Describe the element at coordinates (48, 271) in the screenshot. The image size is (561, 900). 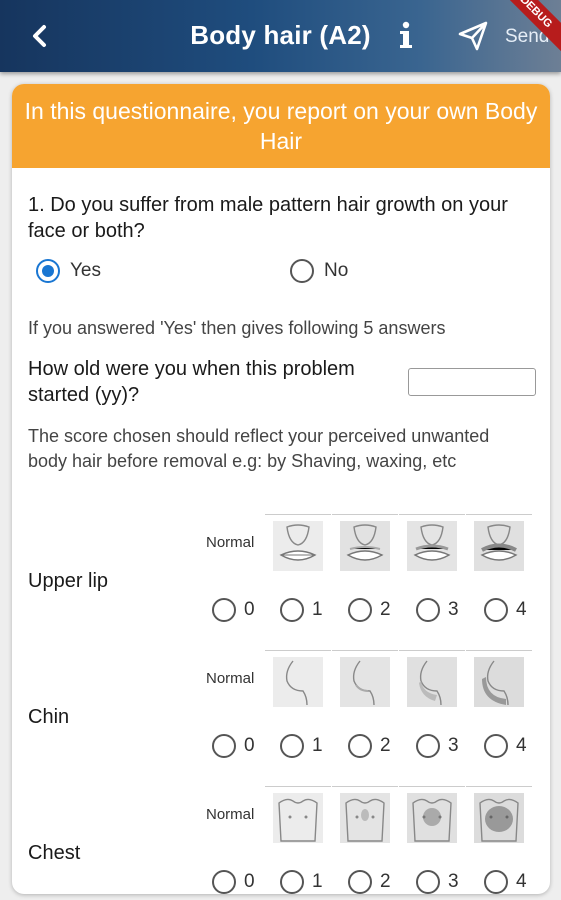
I see `radio-yes` at that location.